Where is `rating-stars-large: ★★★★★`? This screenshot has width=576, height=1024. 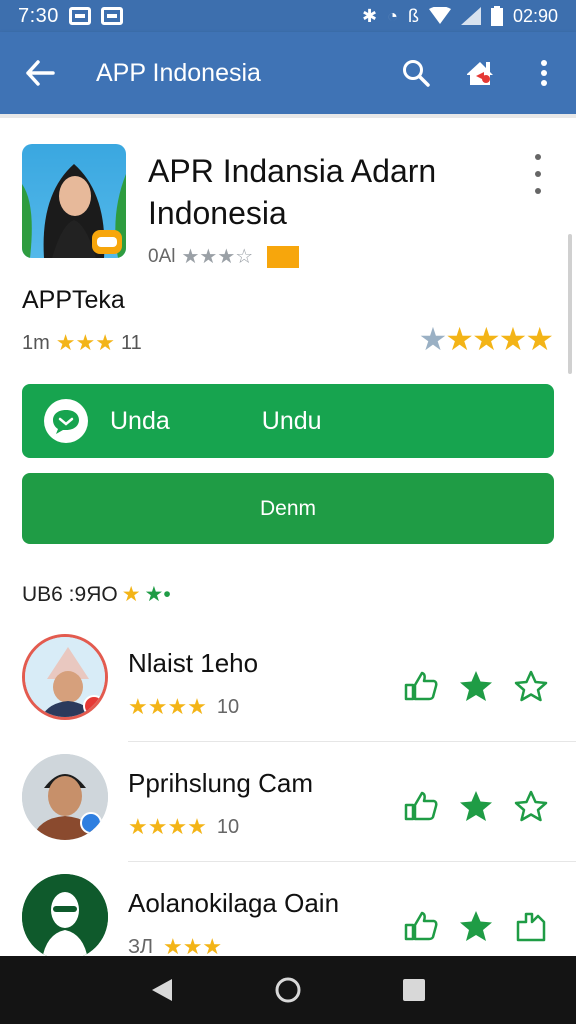 rating-stars-large: ★★★★★ is located at coordinates (486, 339).